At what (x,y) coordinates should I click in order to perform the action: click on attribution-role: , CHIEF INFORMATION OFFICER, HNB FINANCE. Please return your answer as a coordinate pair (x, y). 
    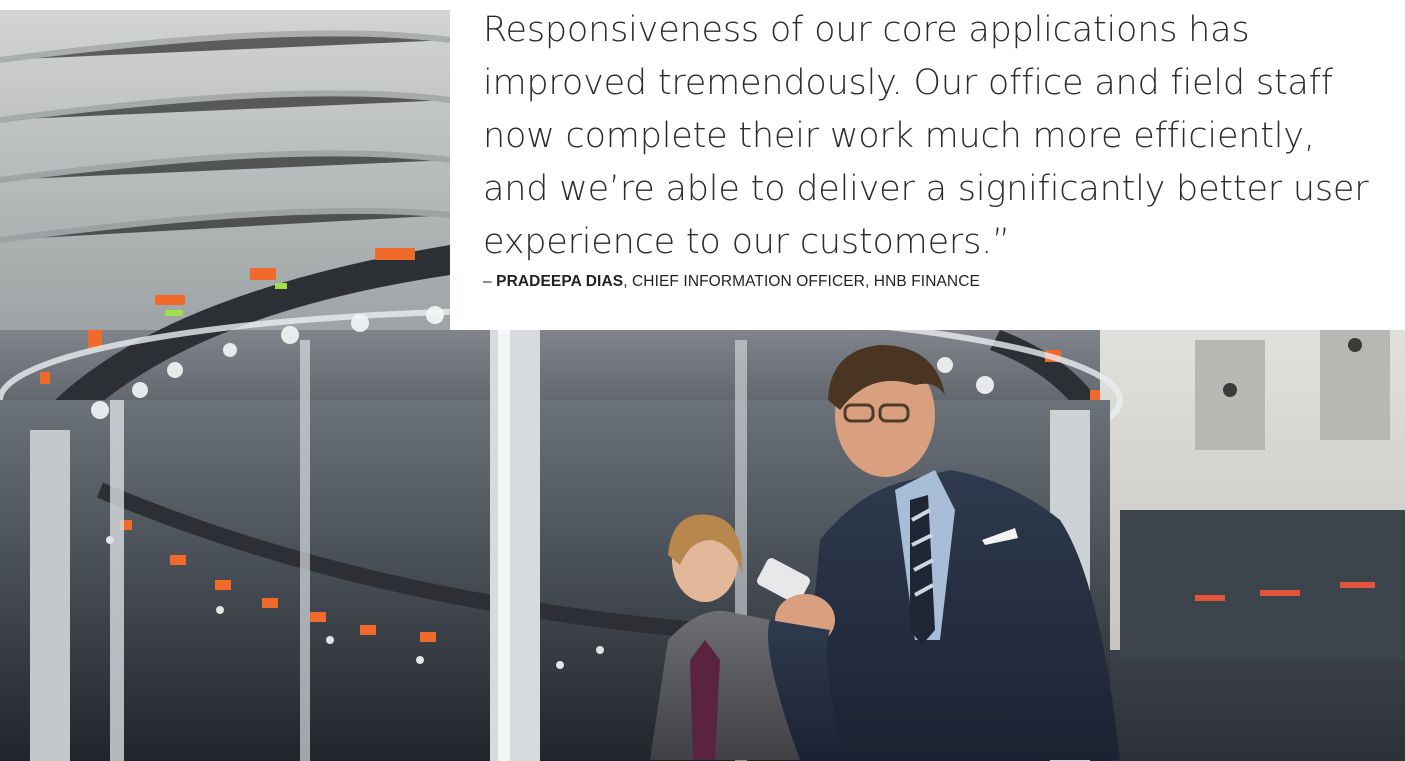
    Looking at the image, I should click on (801, 281).